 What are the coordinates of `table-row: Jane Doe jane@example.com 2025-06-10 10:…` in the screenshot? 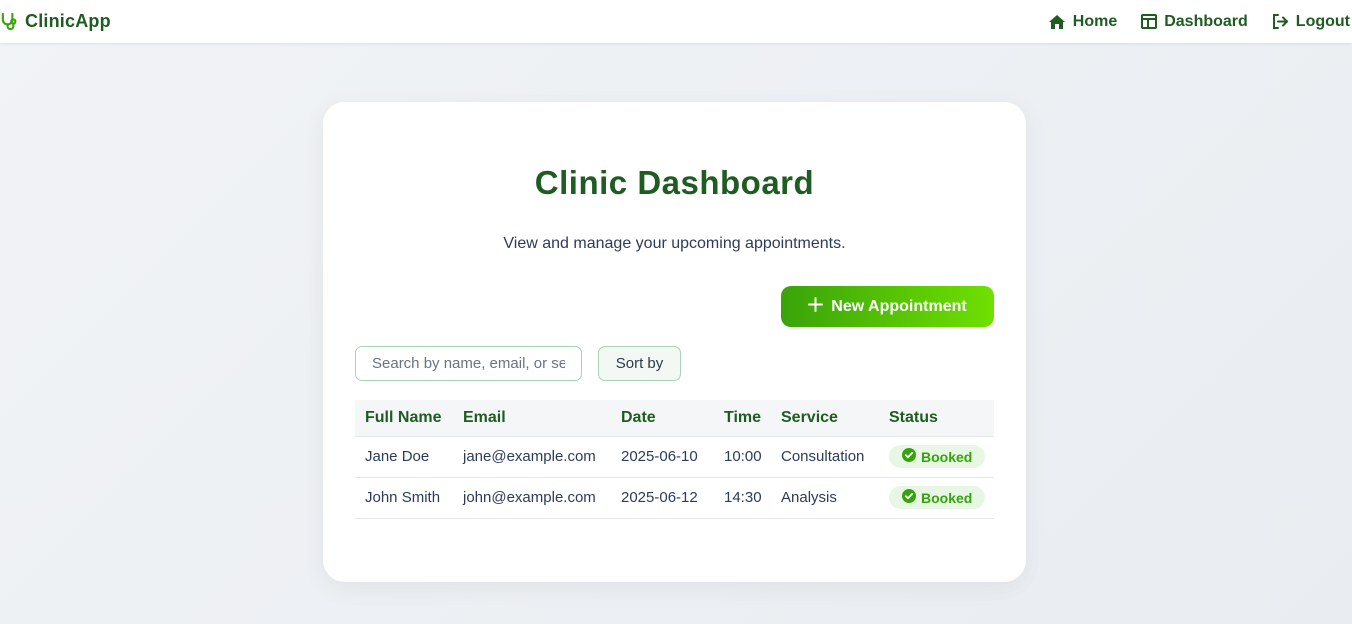 It's located at (674, 457).